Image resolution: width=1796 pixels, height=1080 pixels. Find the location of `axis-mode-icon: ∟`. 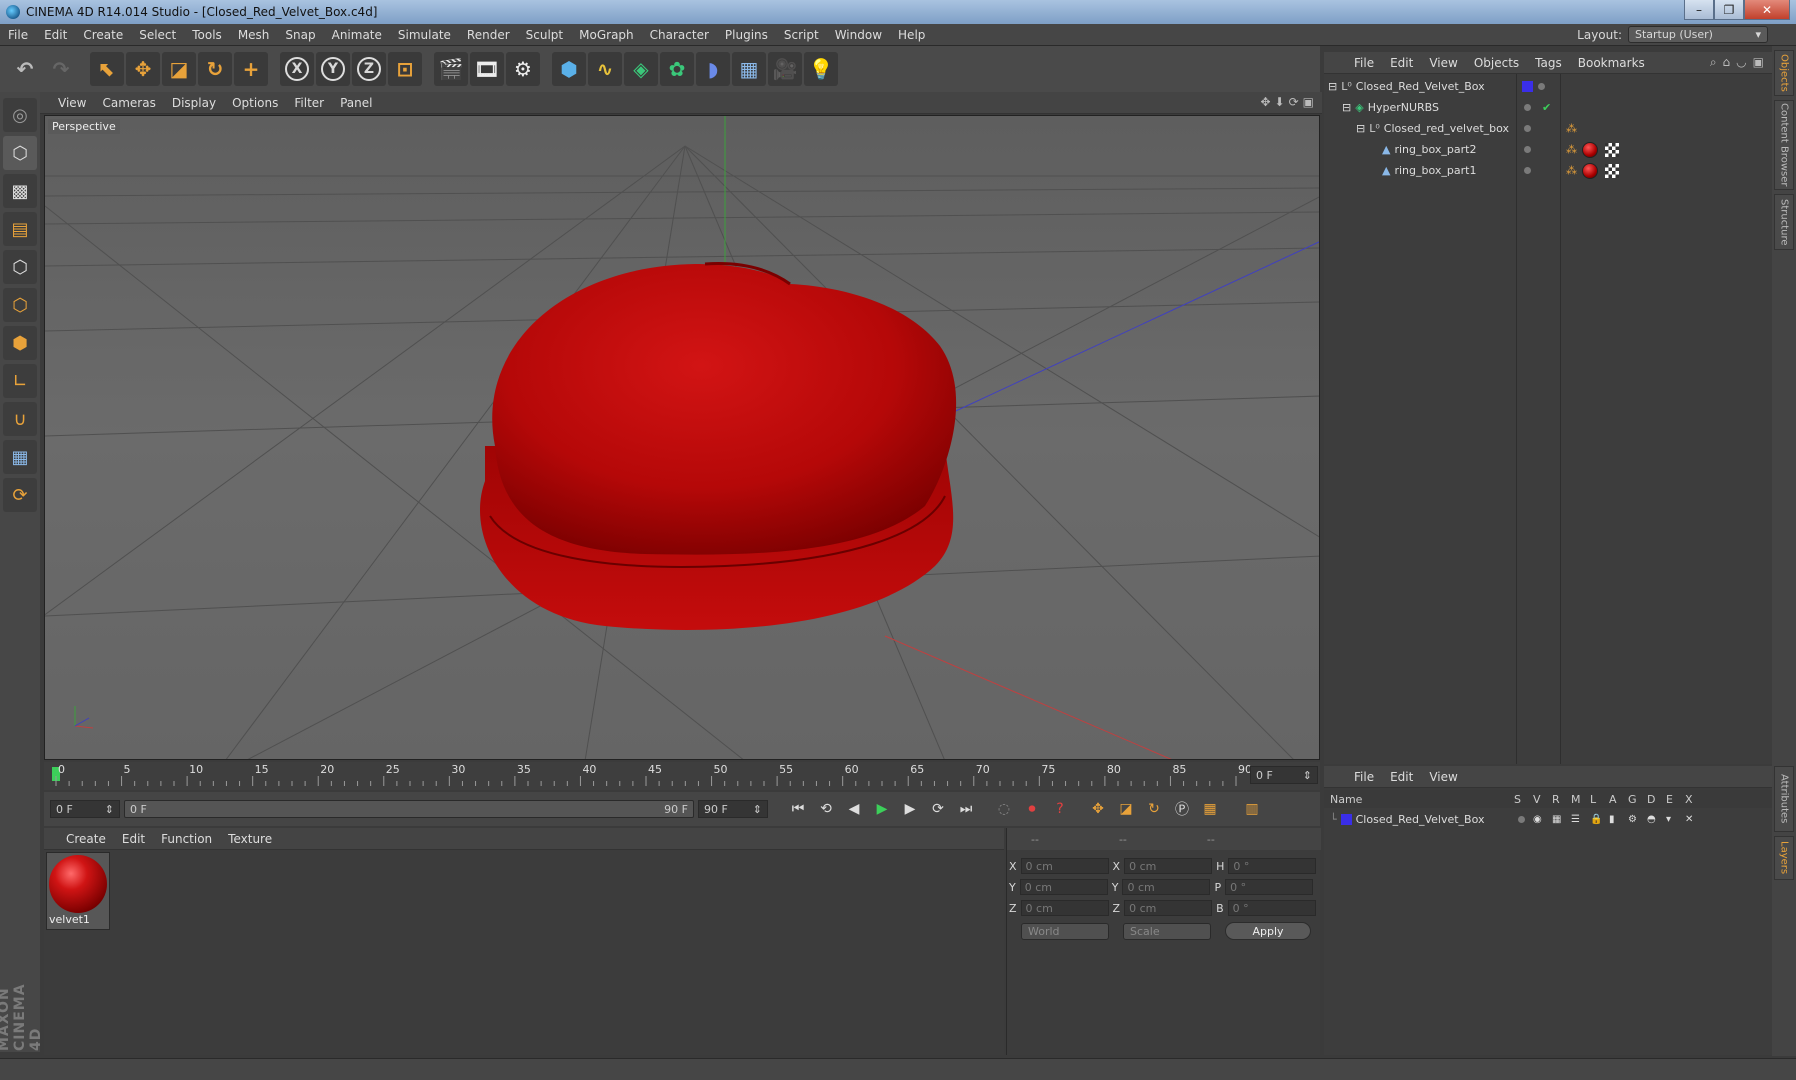

axis-mode-icon: ∟ is located at coordinates (20, 381).